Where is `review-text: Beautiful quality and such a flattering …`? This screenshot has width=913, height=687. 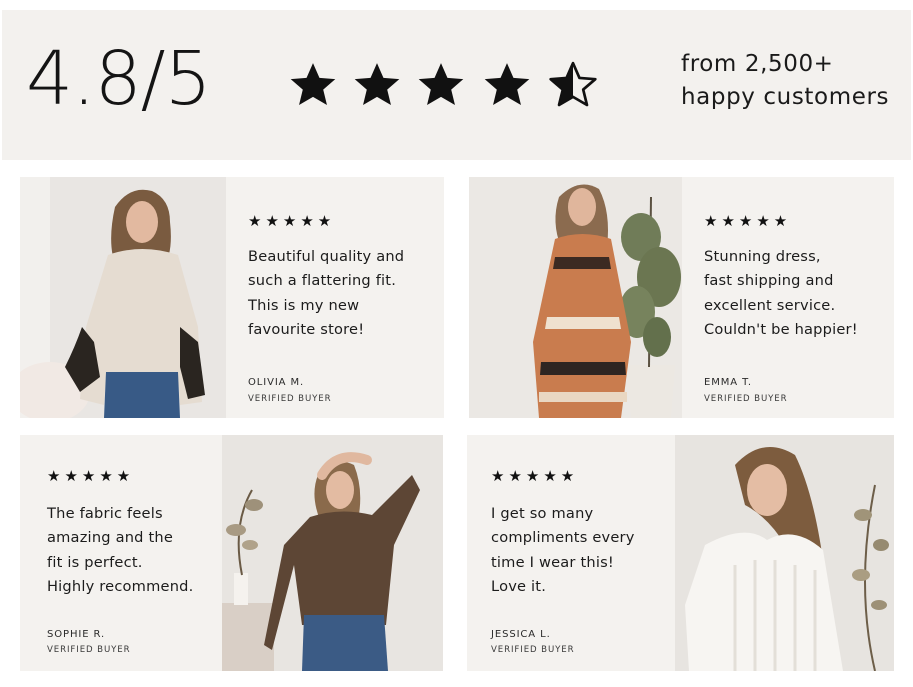 review-text: Beautiful quality and such a flattering … is located at coordinates (326, 293).